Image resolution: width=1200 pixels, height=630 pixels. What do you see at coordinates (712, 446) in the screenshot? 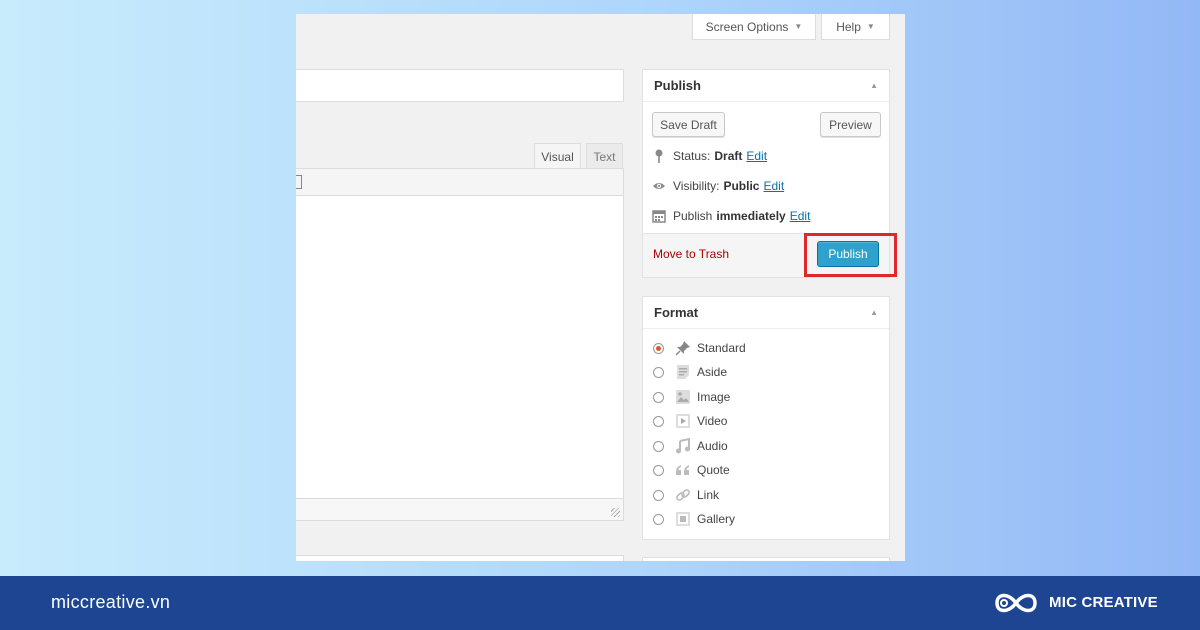
I see `format-label-audio: Audio` at bounding box center [712, 446].